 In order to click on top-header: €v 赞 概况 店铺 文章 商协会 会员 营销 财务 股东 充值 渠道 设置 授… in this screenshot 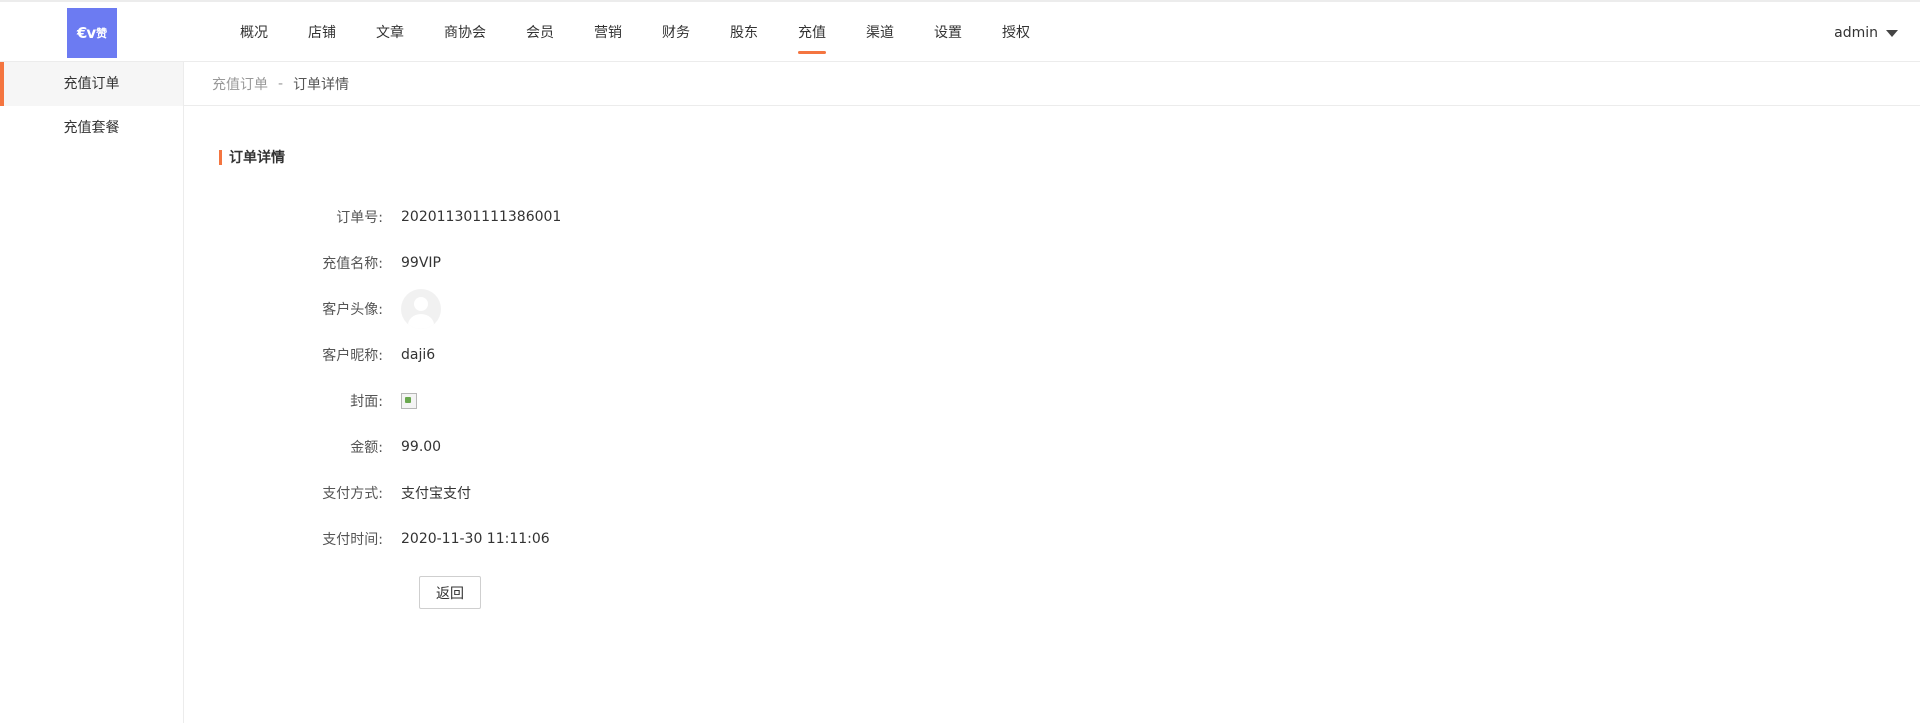, I will do `click(960, 31)`.